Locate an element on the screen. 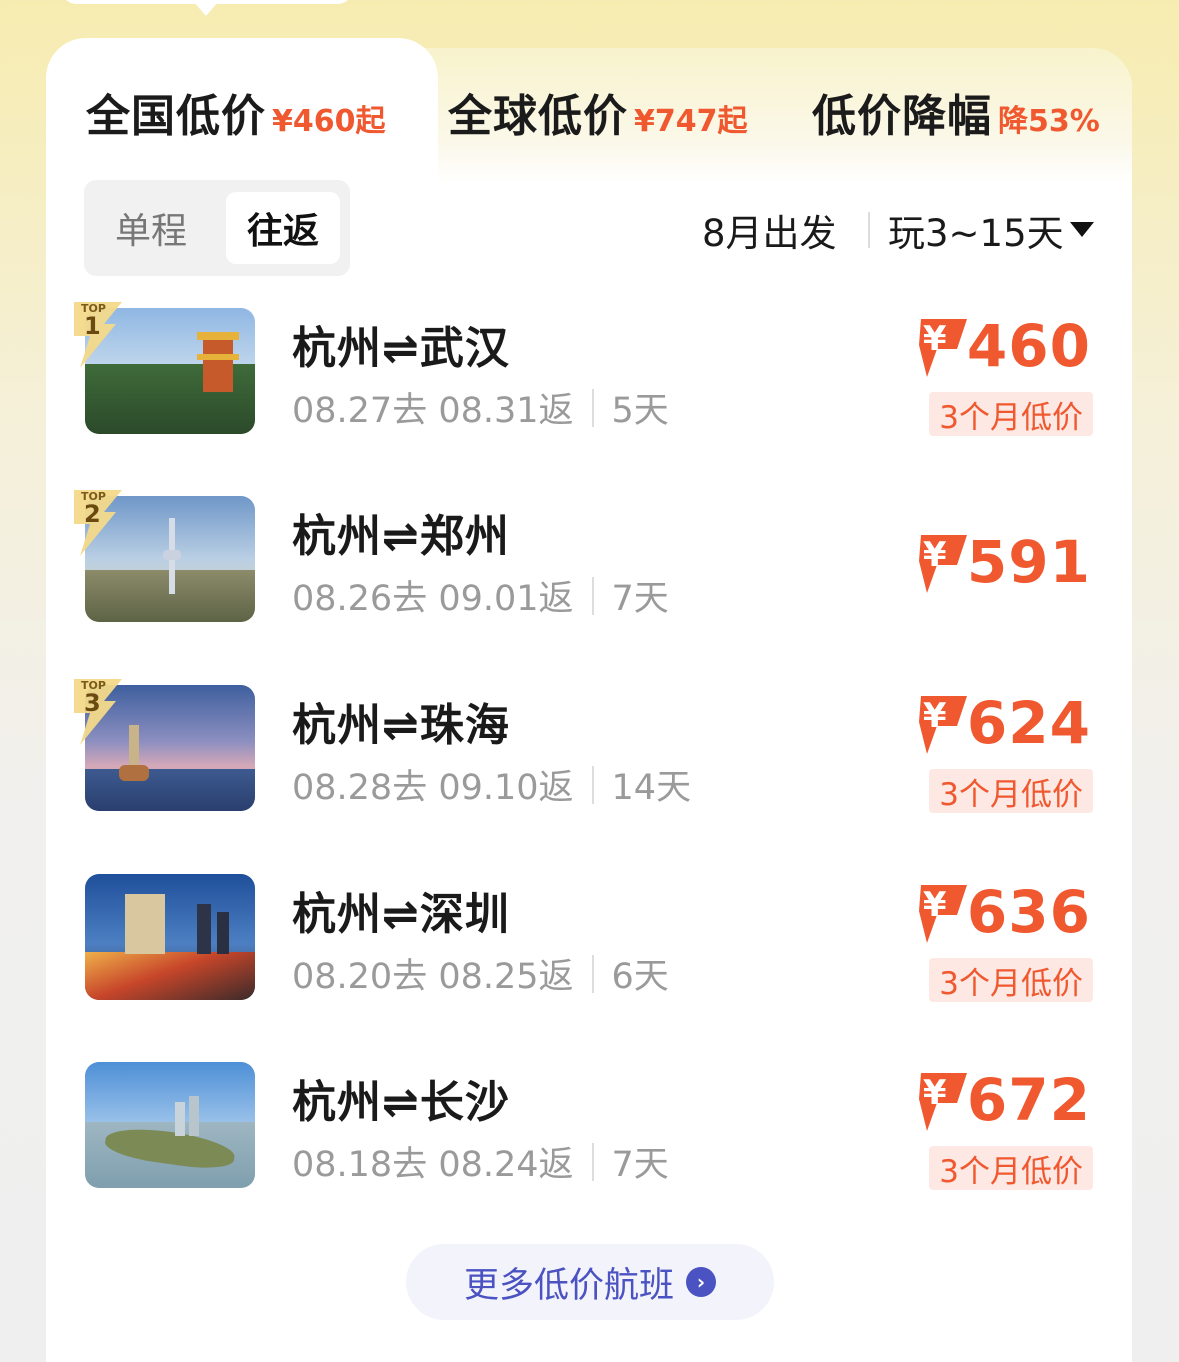  route-name: 杭州⇌郑州 is located at coordinates (401, 536).